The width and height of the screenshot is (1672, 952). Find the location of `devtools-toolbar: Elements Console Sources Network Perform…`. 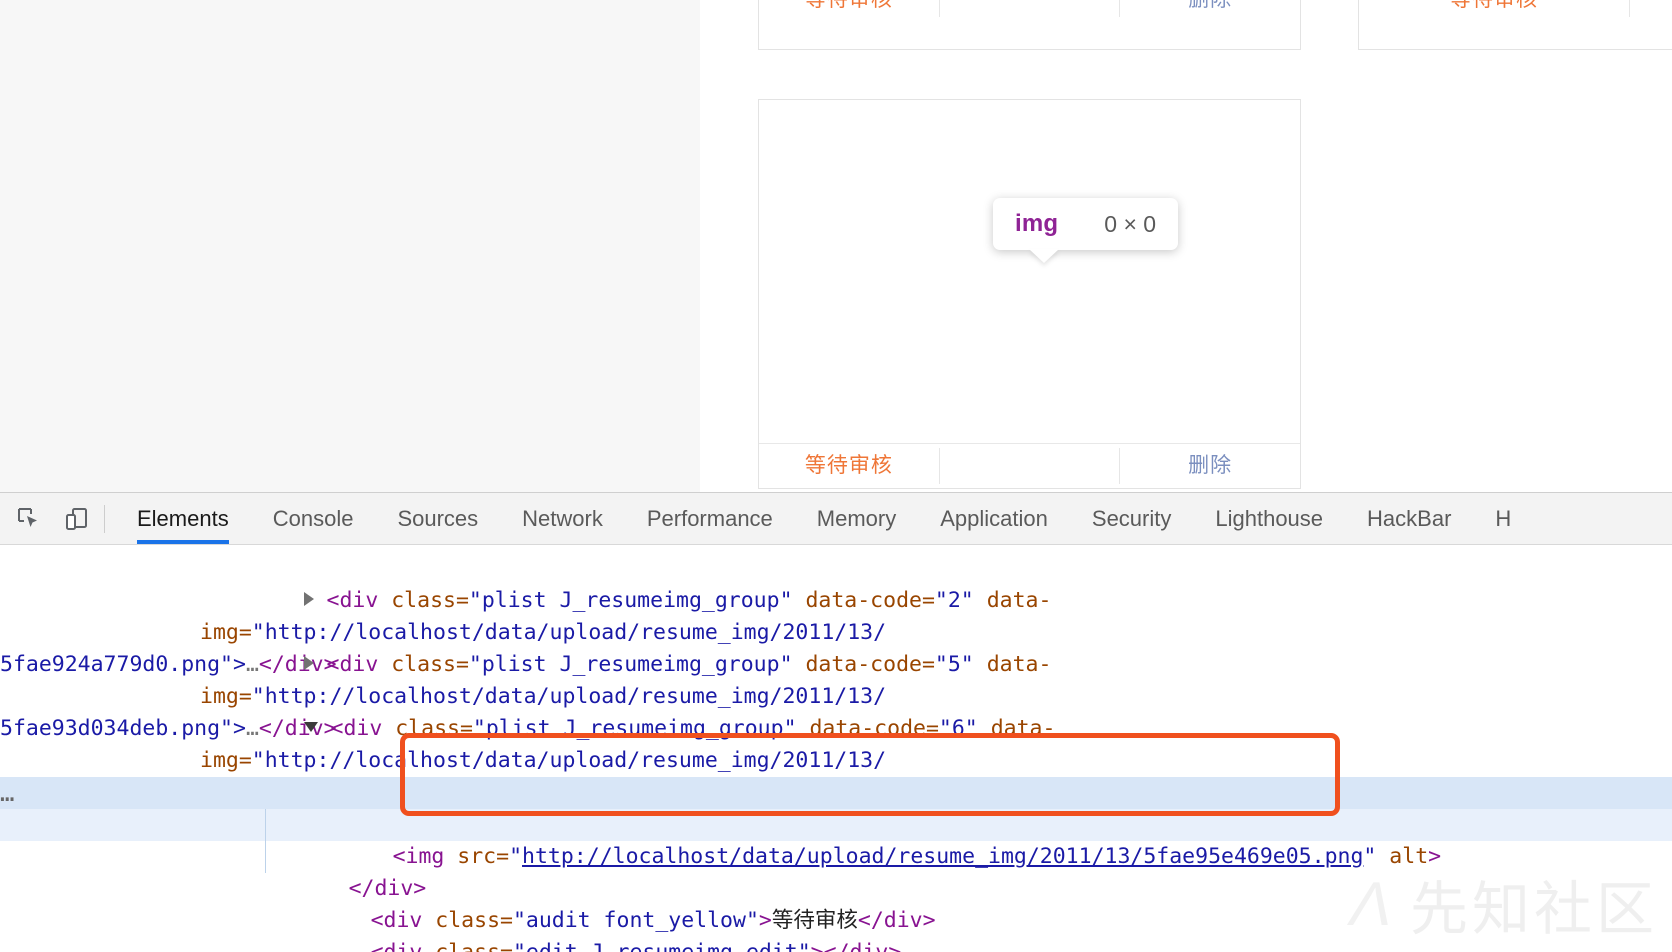

devtools-toolbar: Elements Console Sources Network Perform… is located at coordinates (836, 519).